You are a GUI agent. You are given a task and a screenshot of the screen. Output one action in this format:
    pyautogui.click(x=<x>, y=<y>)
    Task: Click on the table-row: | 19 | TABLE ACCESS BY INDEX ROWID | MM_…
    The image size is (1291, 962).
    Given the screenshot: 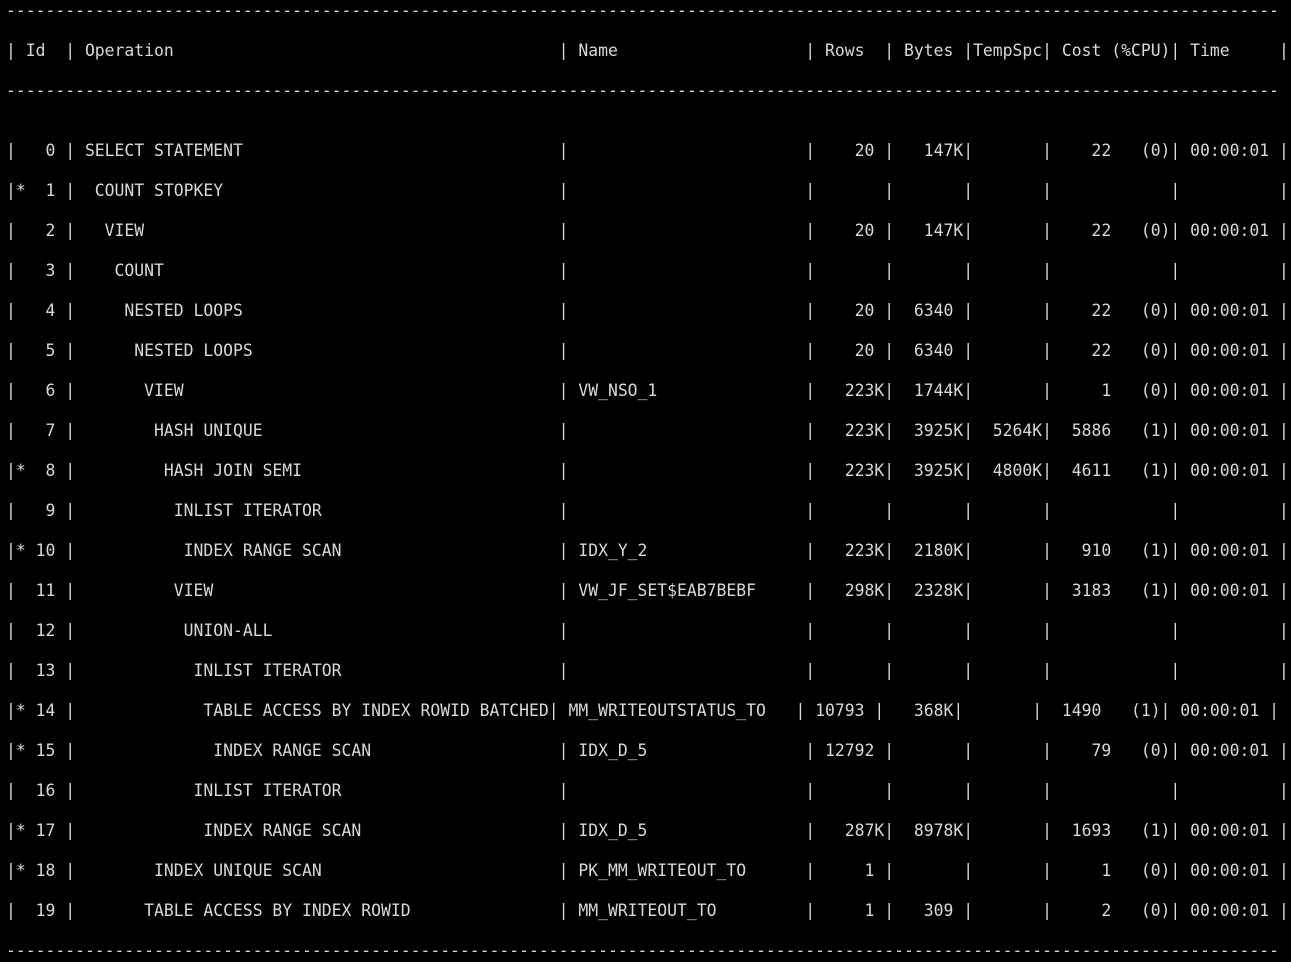 What is the action you would take?
    pyautogui.click(x=647, y=910)
    